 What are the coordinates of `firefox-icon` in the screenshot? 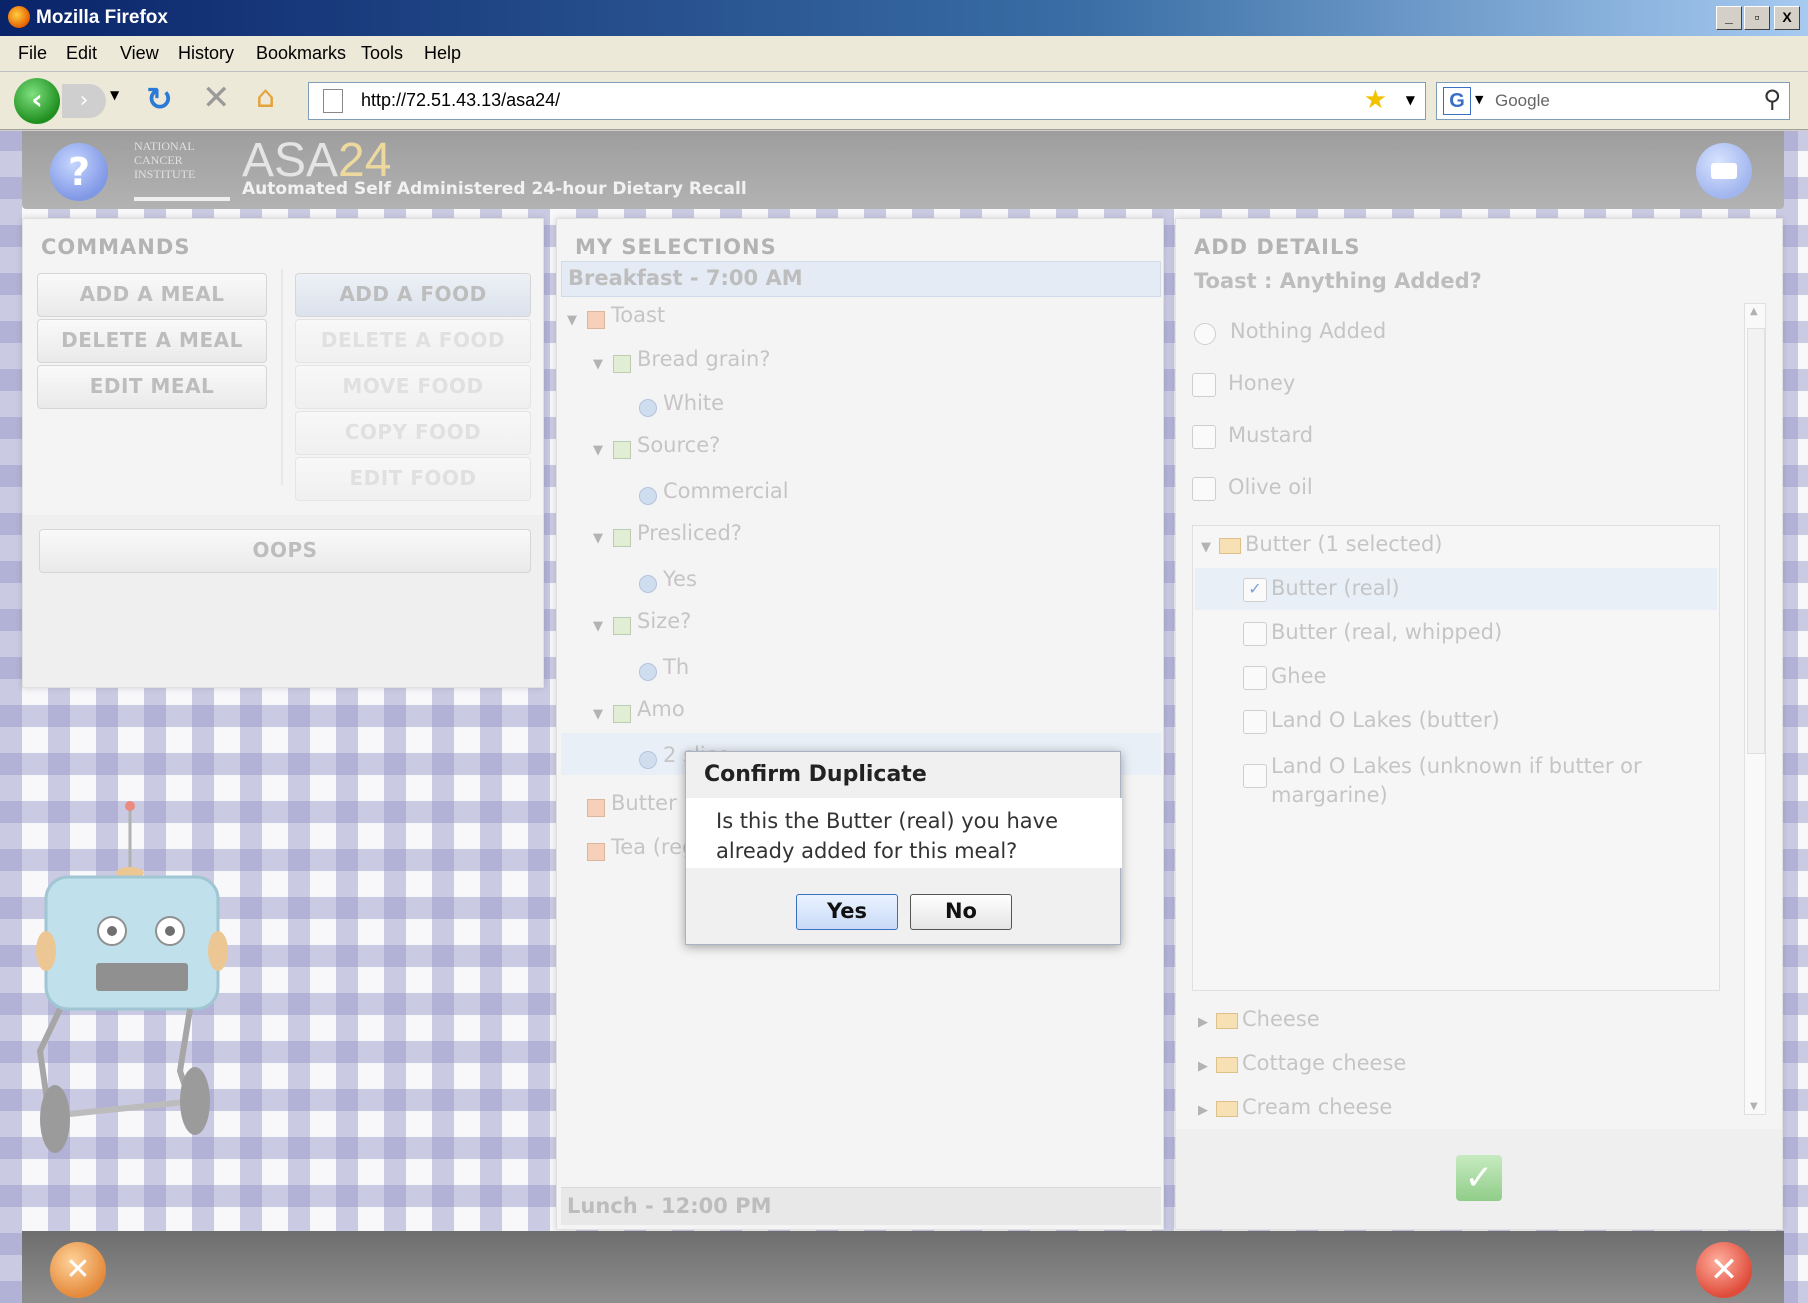 It's located at (19, 17).